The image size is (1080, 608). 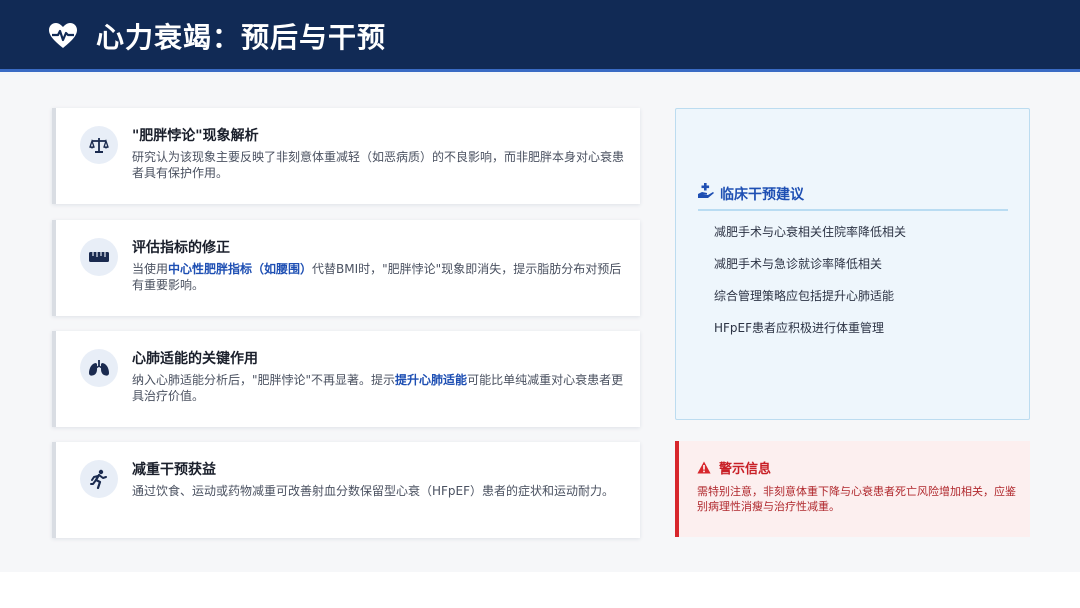 What do you see at coordinates (762, 195) in the screenshot?
I see `recommendations-title: 临床干预建议` at bounding box center [762, 195].